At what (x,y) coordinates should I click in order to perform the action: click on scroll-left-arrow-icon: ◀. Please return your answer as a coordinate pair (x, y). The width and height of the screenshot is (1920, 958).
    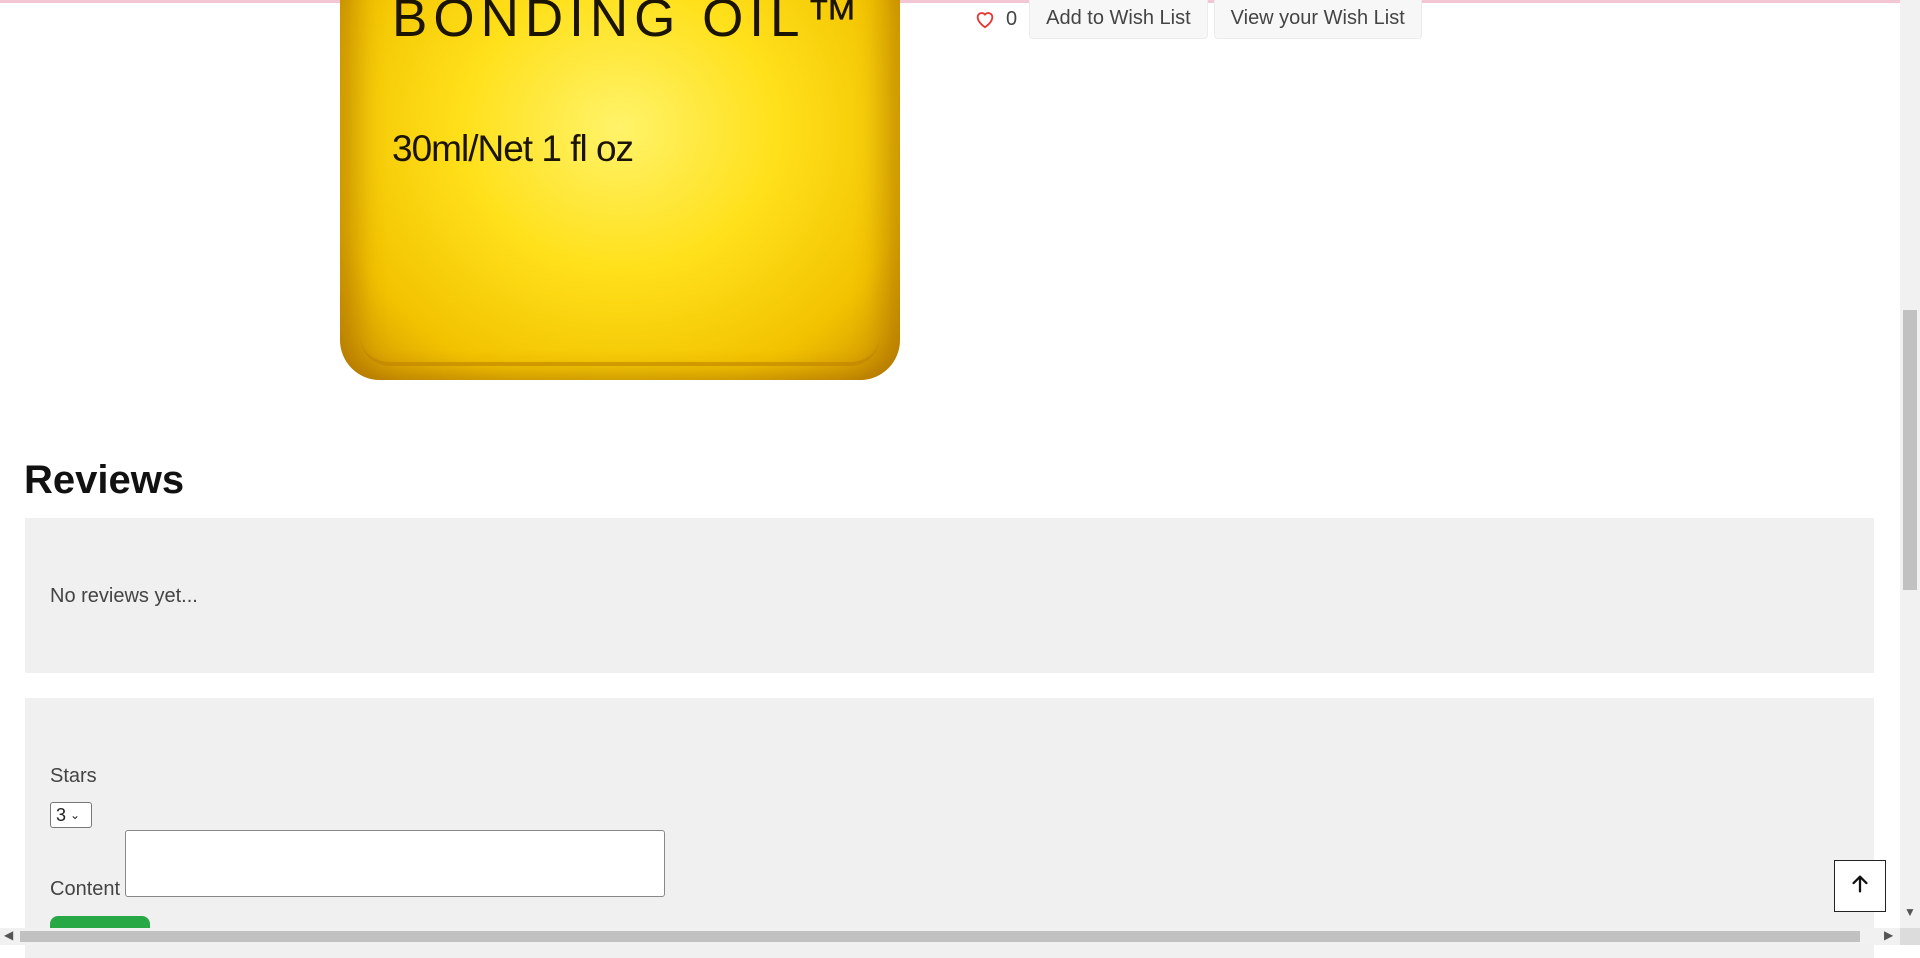
    Looking at the image, I should click on (8, 935).